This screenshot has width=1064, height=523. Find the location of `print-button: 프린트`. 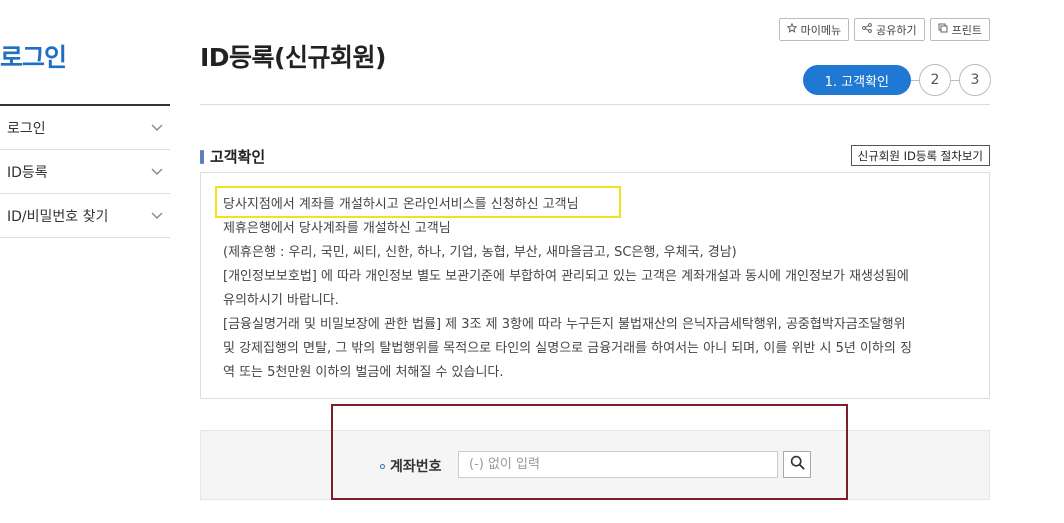

print-button: 프린트 is located at coordinates (959, 29).